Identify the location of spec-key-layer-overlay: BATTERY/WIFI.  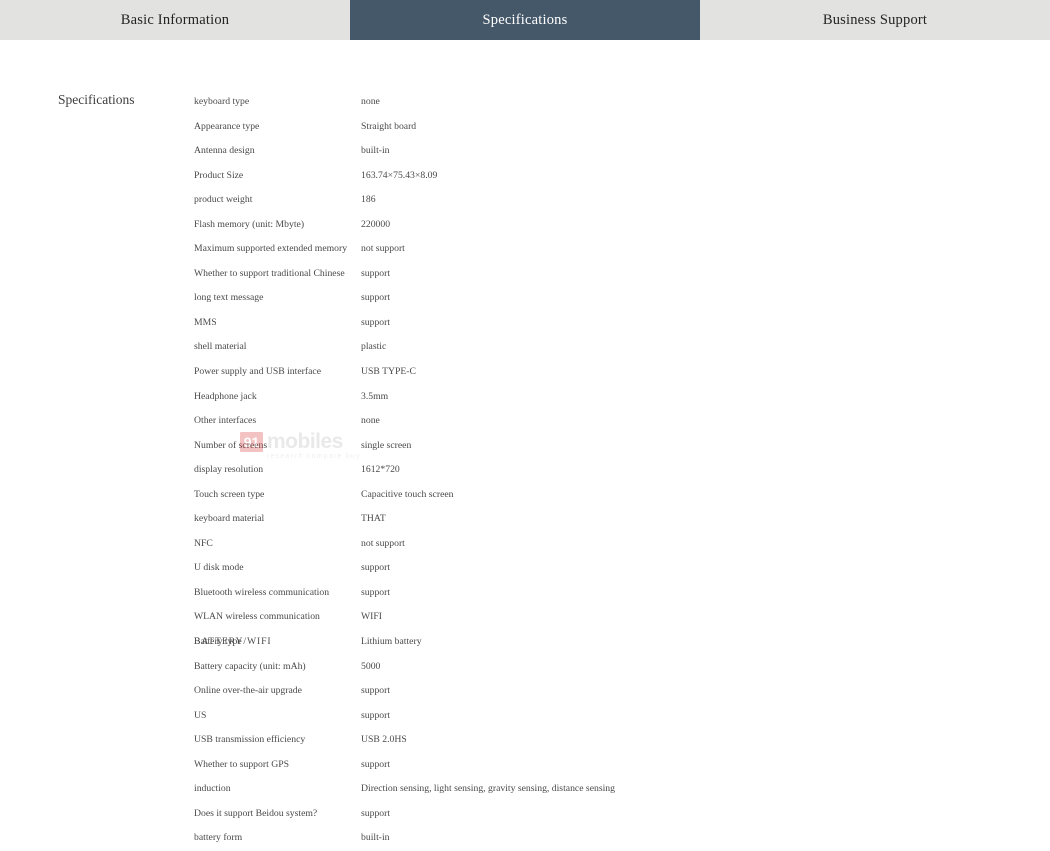
(233, 642).